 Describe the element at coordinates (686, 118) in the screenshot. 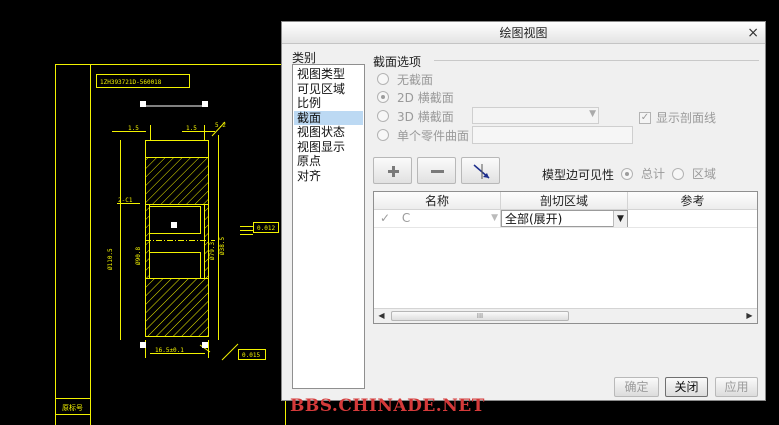

I see `show-hatch-label: 显示剖面线` at that location.